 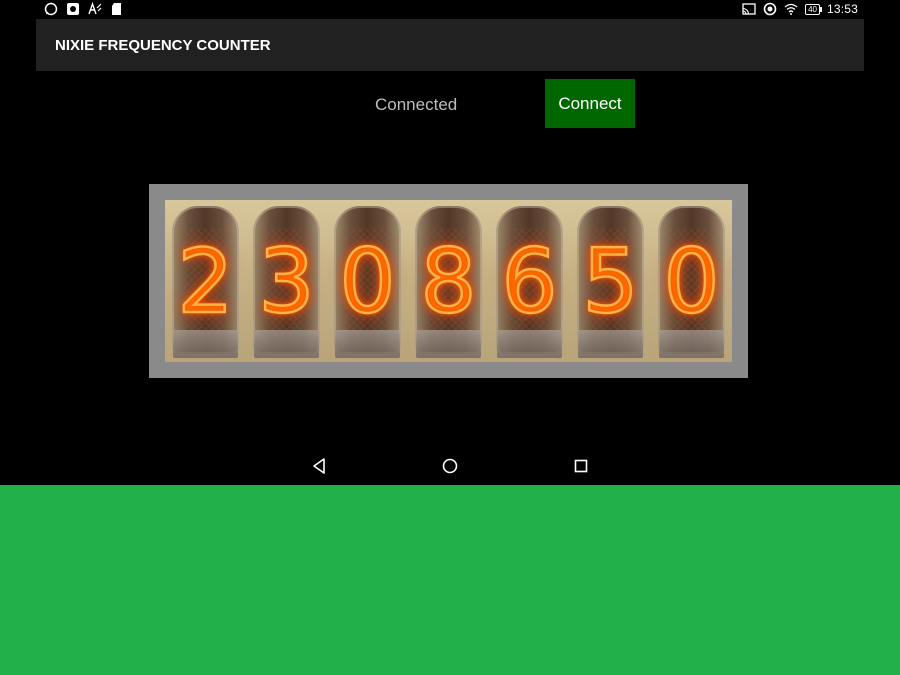 What do you see at coordinates (791, 9) in the screenshot?
I see `wifi-icon` at bounding box center [791, 9].